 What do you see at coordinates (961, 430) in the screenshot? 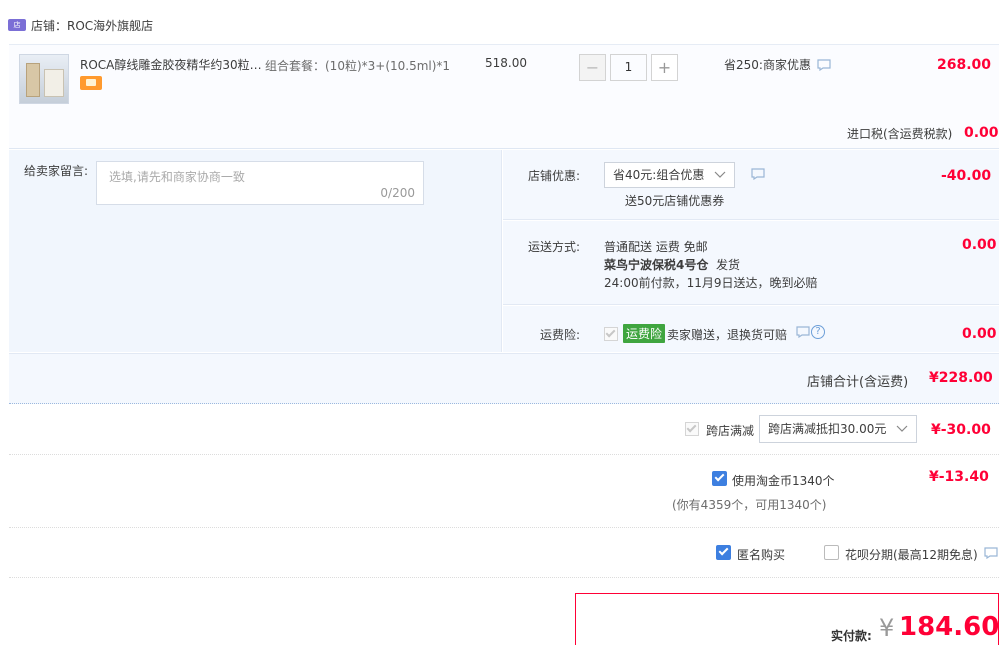
I see `cross-store-value: ¥-30.00` at bounding box center [961, 430].